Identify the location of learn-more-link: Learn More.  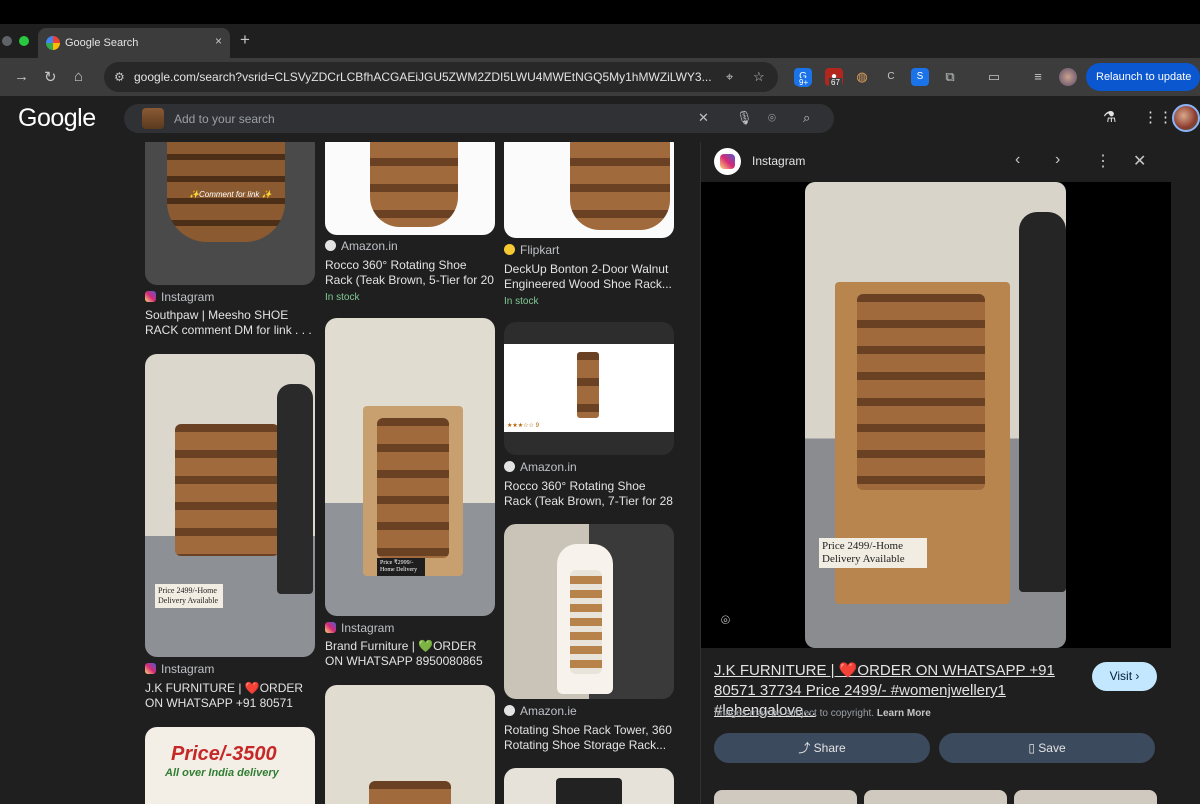
(904, 713).